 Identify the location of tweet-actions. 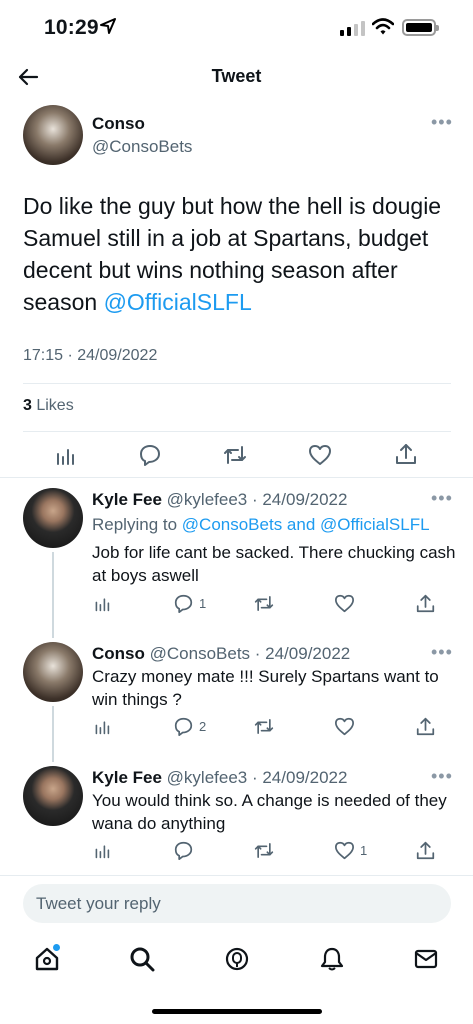
(236, 454).